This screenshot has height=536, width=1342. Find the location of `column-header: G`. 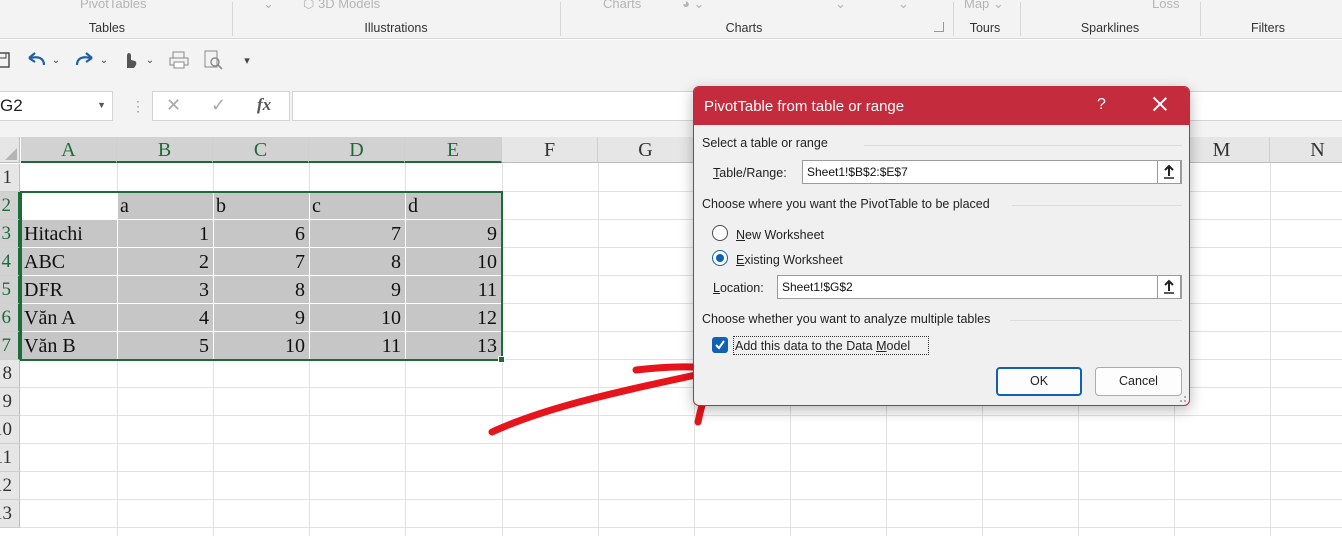

column-header: G is located at coordinates (646, 150).